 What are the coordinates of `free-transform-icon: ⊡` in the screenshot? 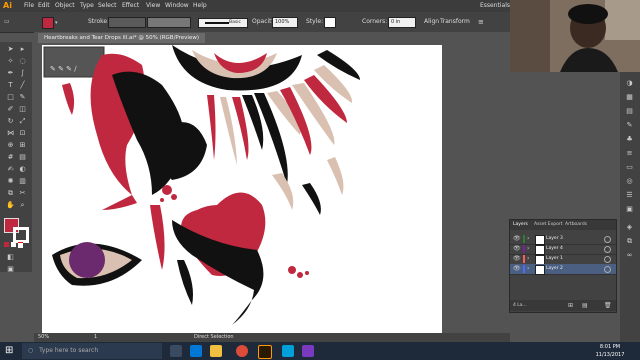 It's located at (22, 133).